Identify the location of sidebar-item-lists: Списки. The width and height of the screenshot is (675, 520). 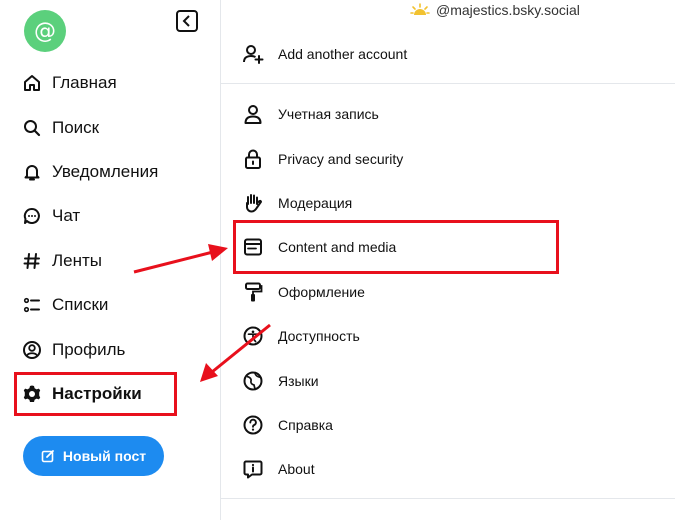
(65, 305).